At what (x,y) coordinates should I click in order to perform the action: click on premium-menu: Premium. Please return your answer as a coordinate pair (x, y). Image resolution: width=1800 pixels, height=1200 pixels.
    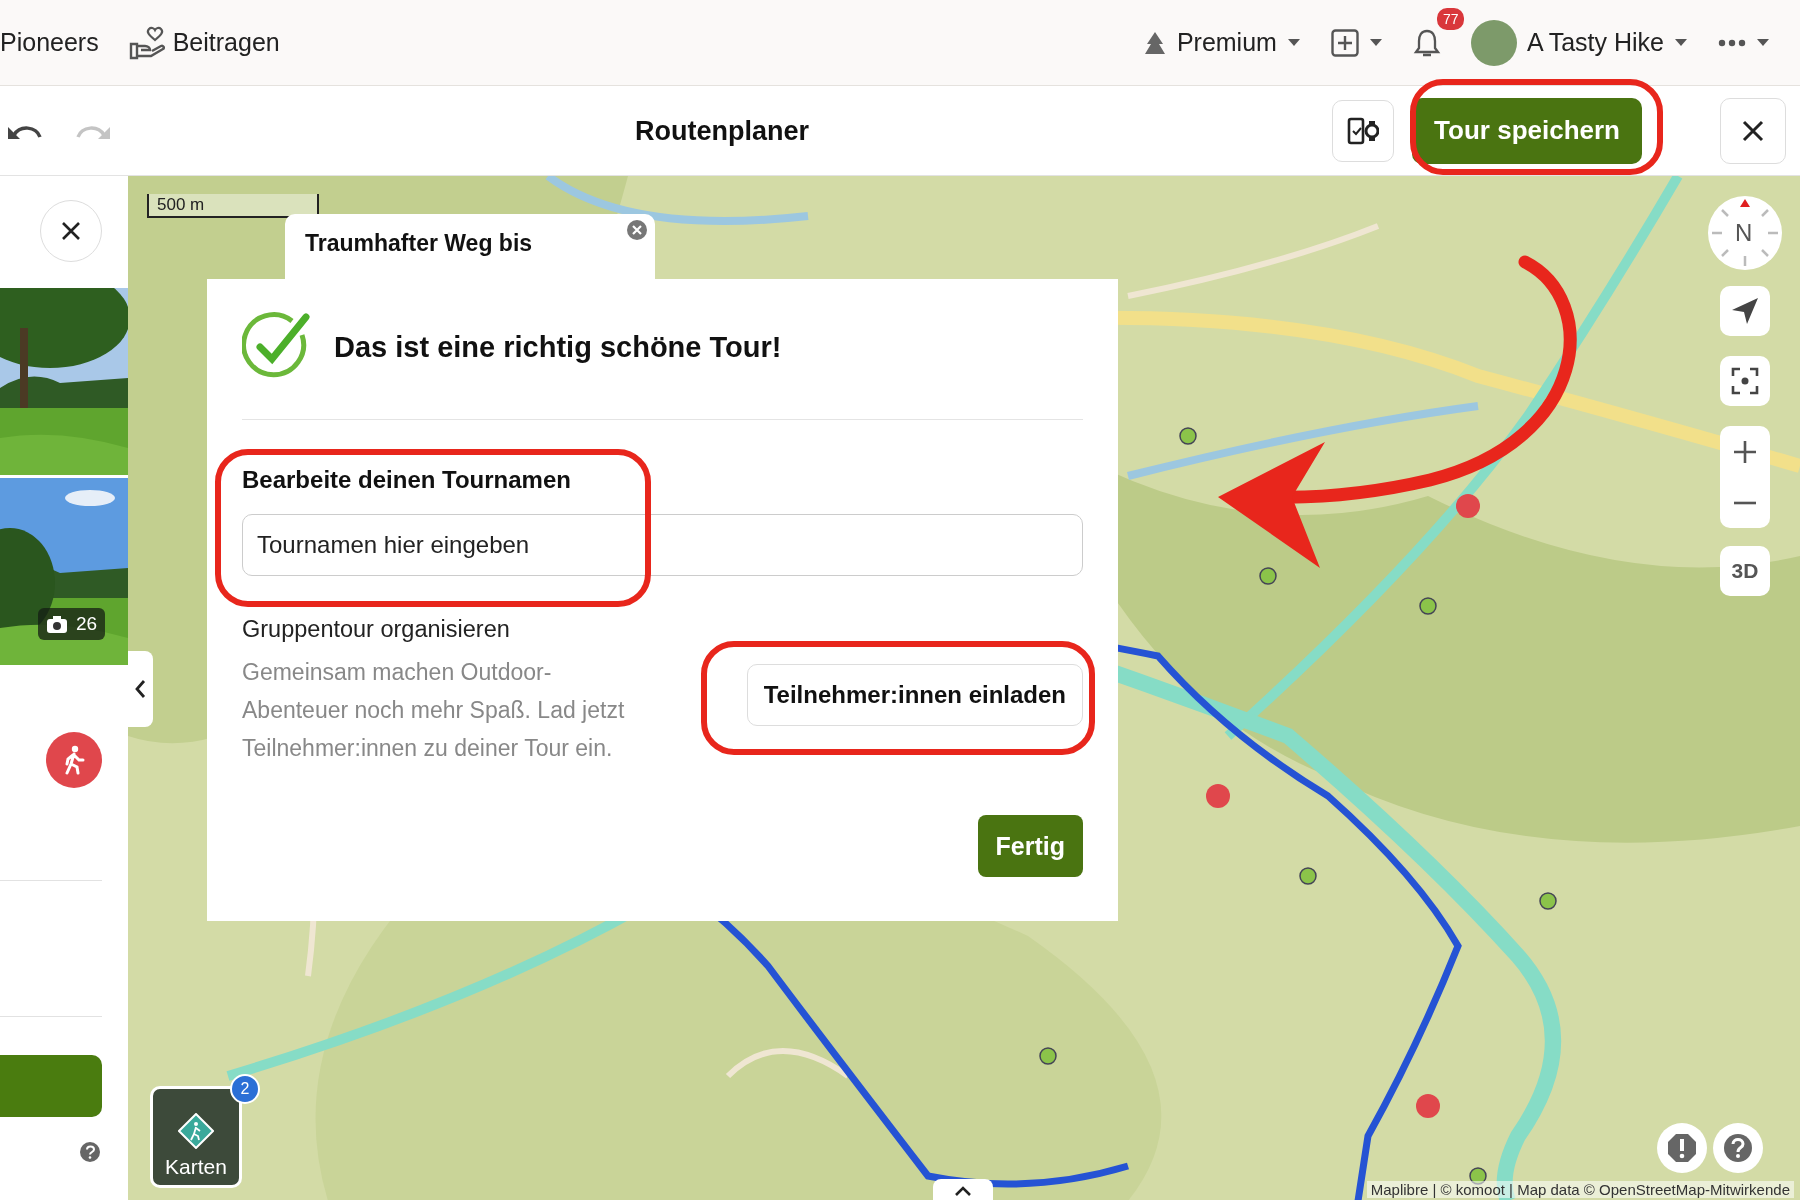
    Looking at the image, I should click on (1221, 42).